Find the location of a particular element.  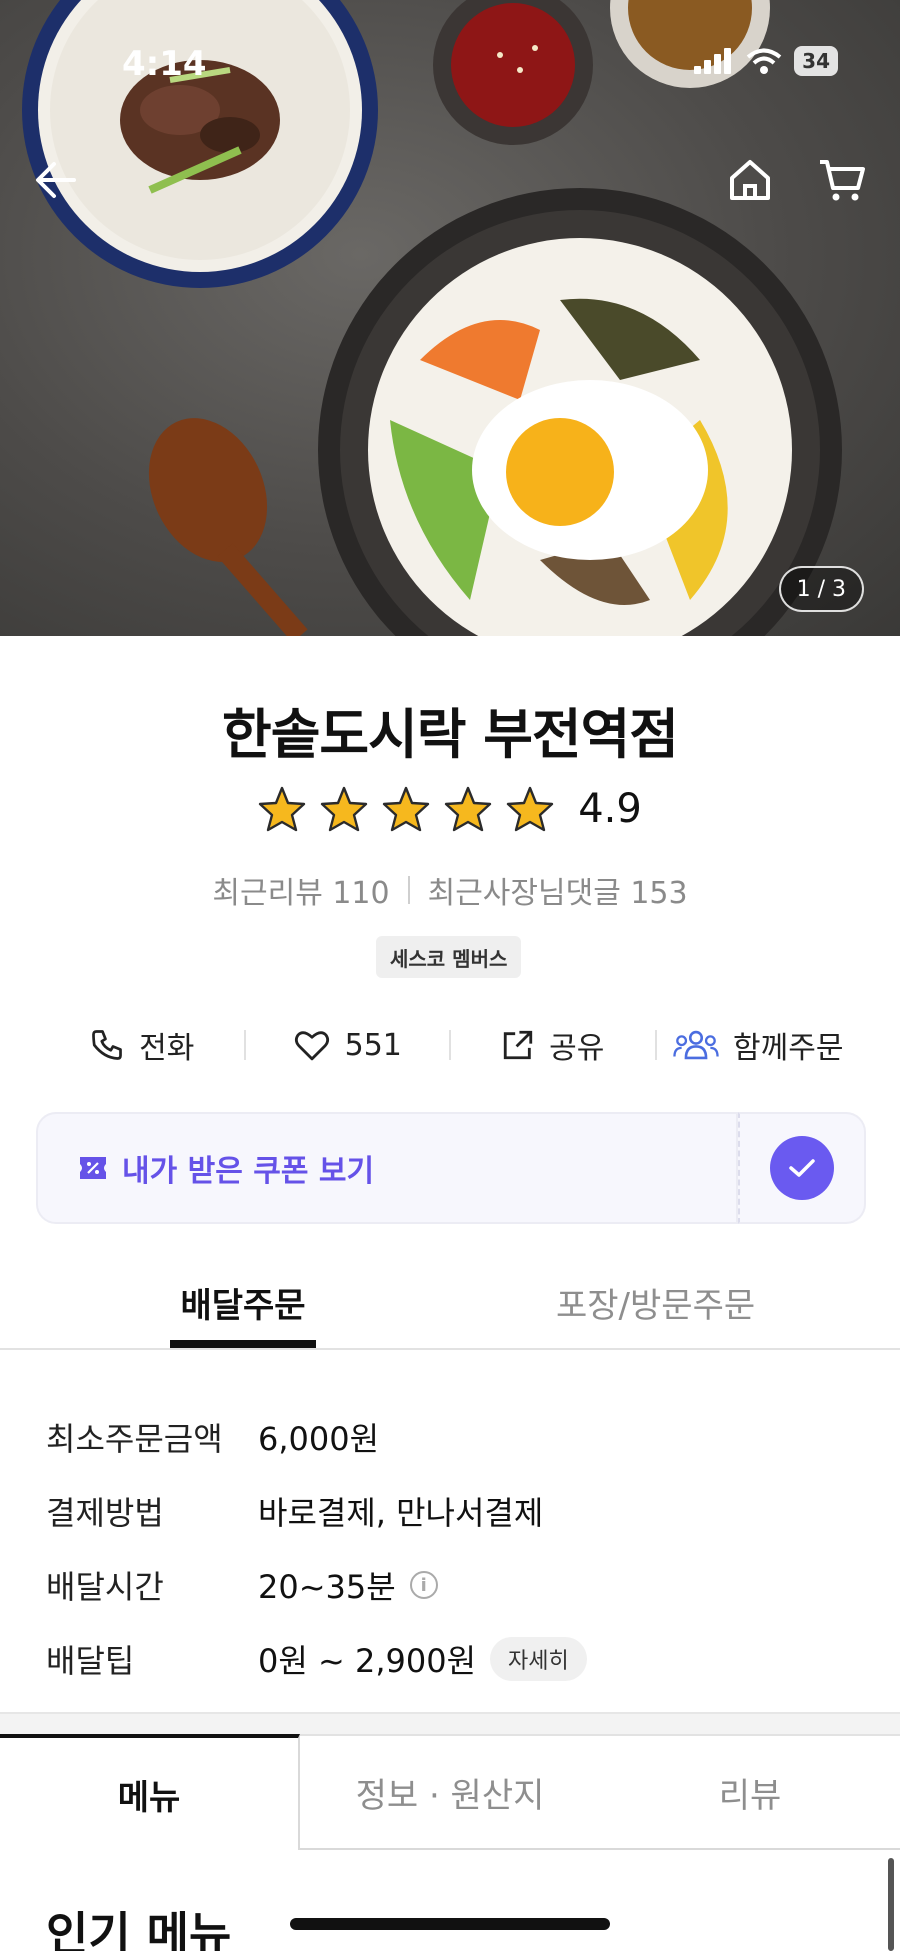

group-people-icon is located at coordinates (696, 1045).